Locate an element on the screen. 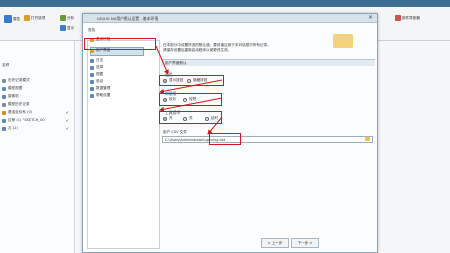  nav-item: 帮助设置 is located at coordinates (100, 95).